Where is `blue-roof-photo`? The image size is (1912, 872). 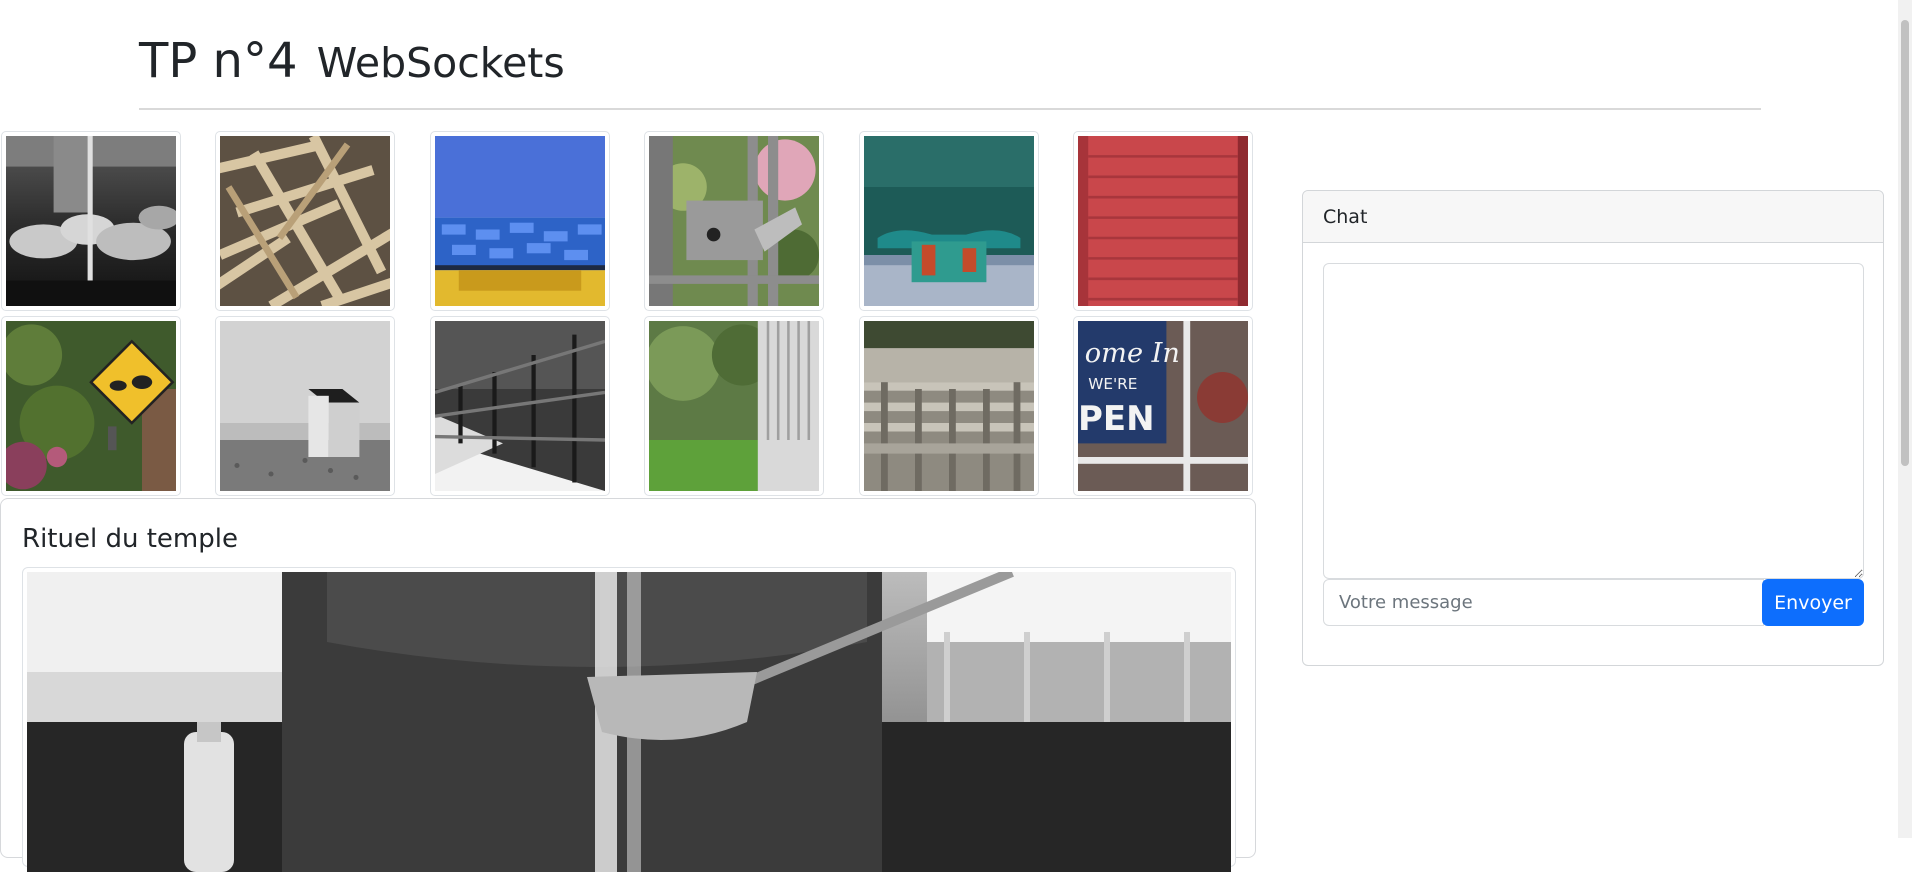
blue-roof-photo is located at coordinates (520, 221).